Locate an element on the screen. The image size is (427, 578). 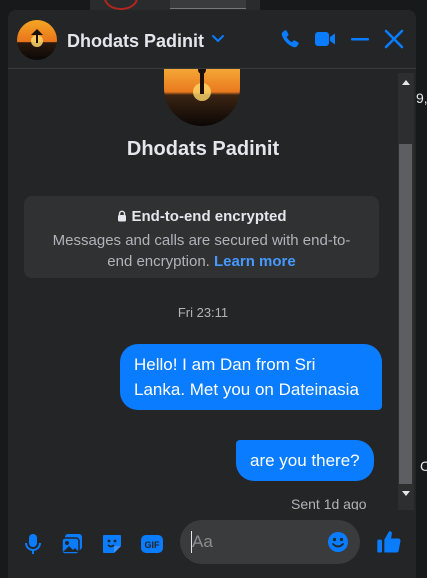
avatar is located at coordinates (37, 40).